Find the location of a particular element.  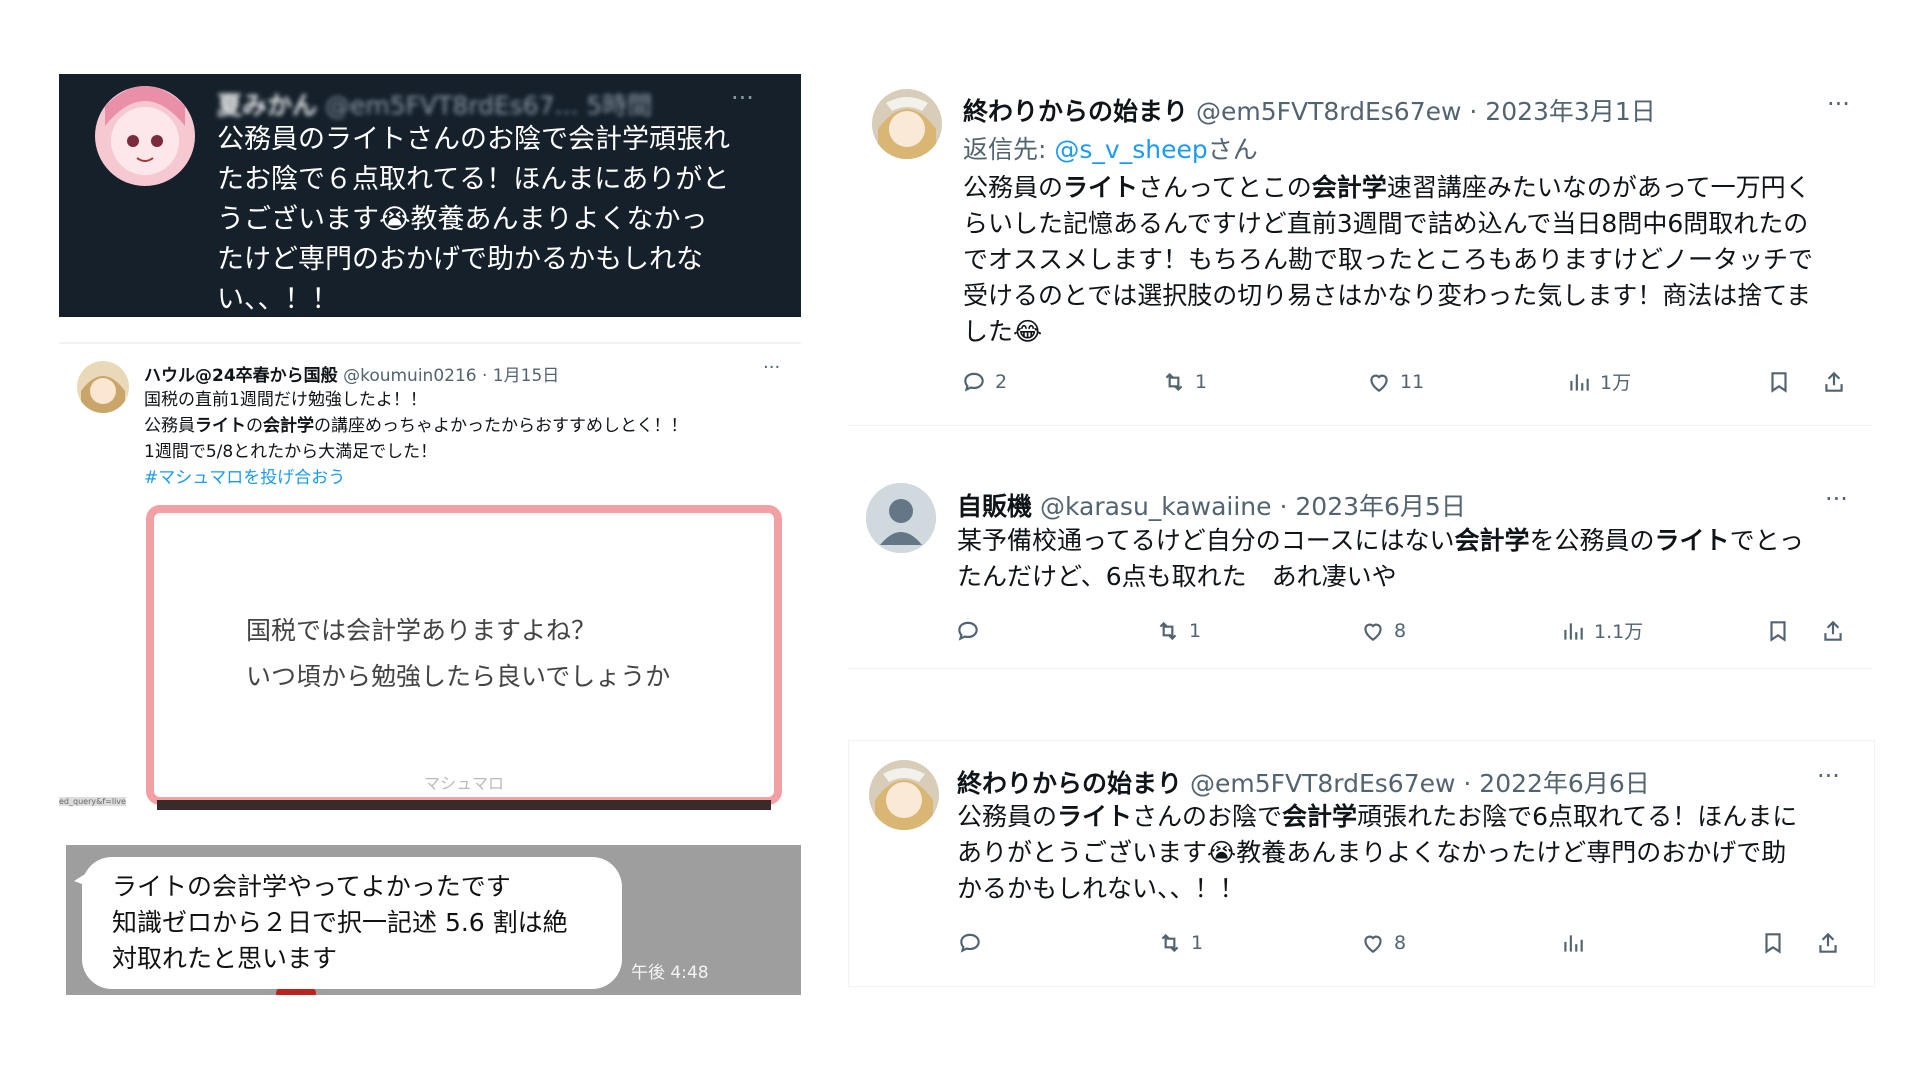

heart-icon is located at coordinates (1373, 632).